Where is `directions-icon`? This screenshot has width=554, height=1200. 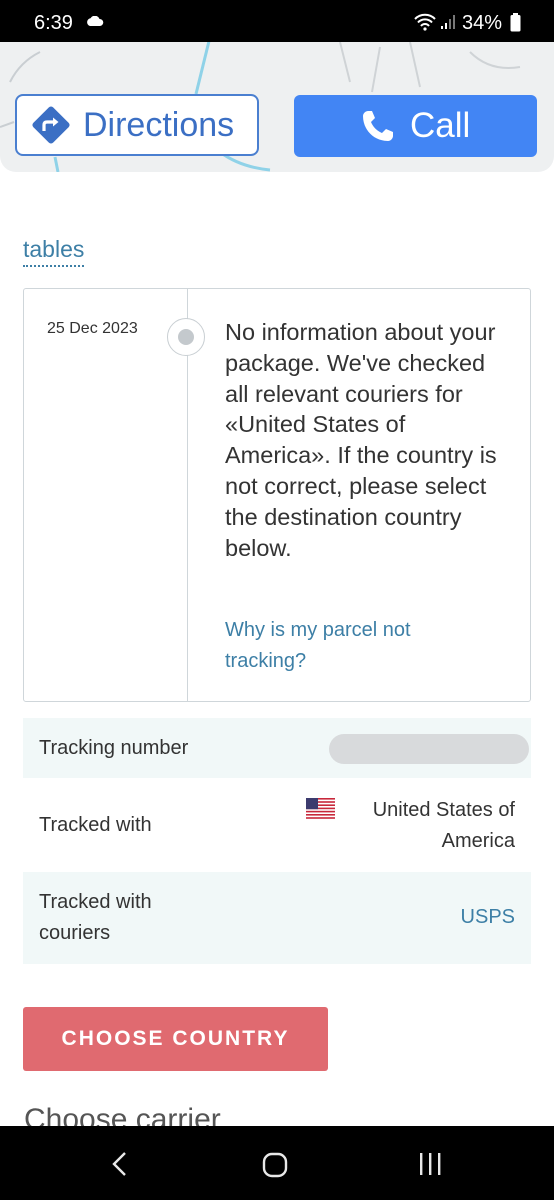 directions-icon is located at coordinates (51, 125).